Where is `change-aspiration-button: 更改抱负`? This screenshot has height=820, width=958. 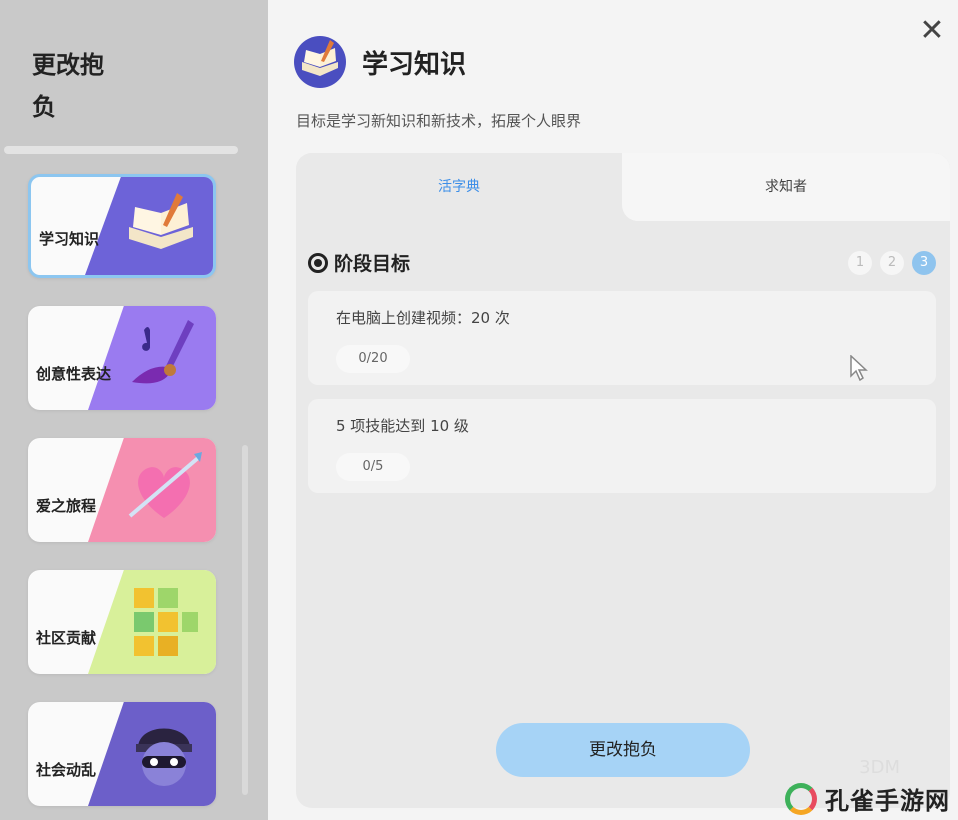
change-aspiration-button: 更改抱负 is located at coordinates (623, 750).